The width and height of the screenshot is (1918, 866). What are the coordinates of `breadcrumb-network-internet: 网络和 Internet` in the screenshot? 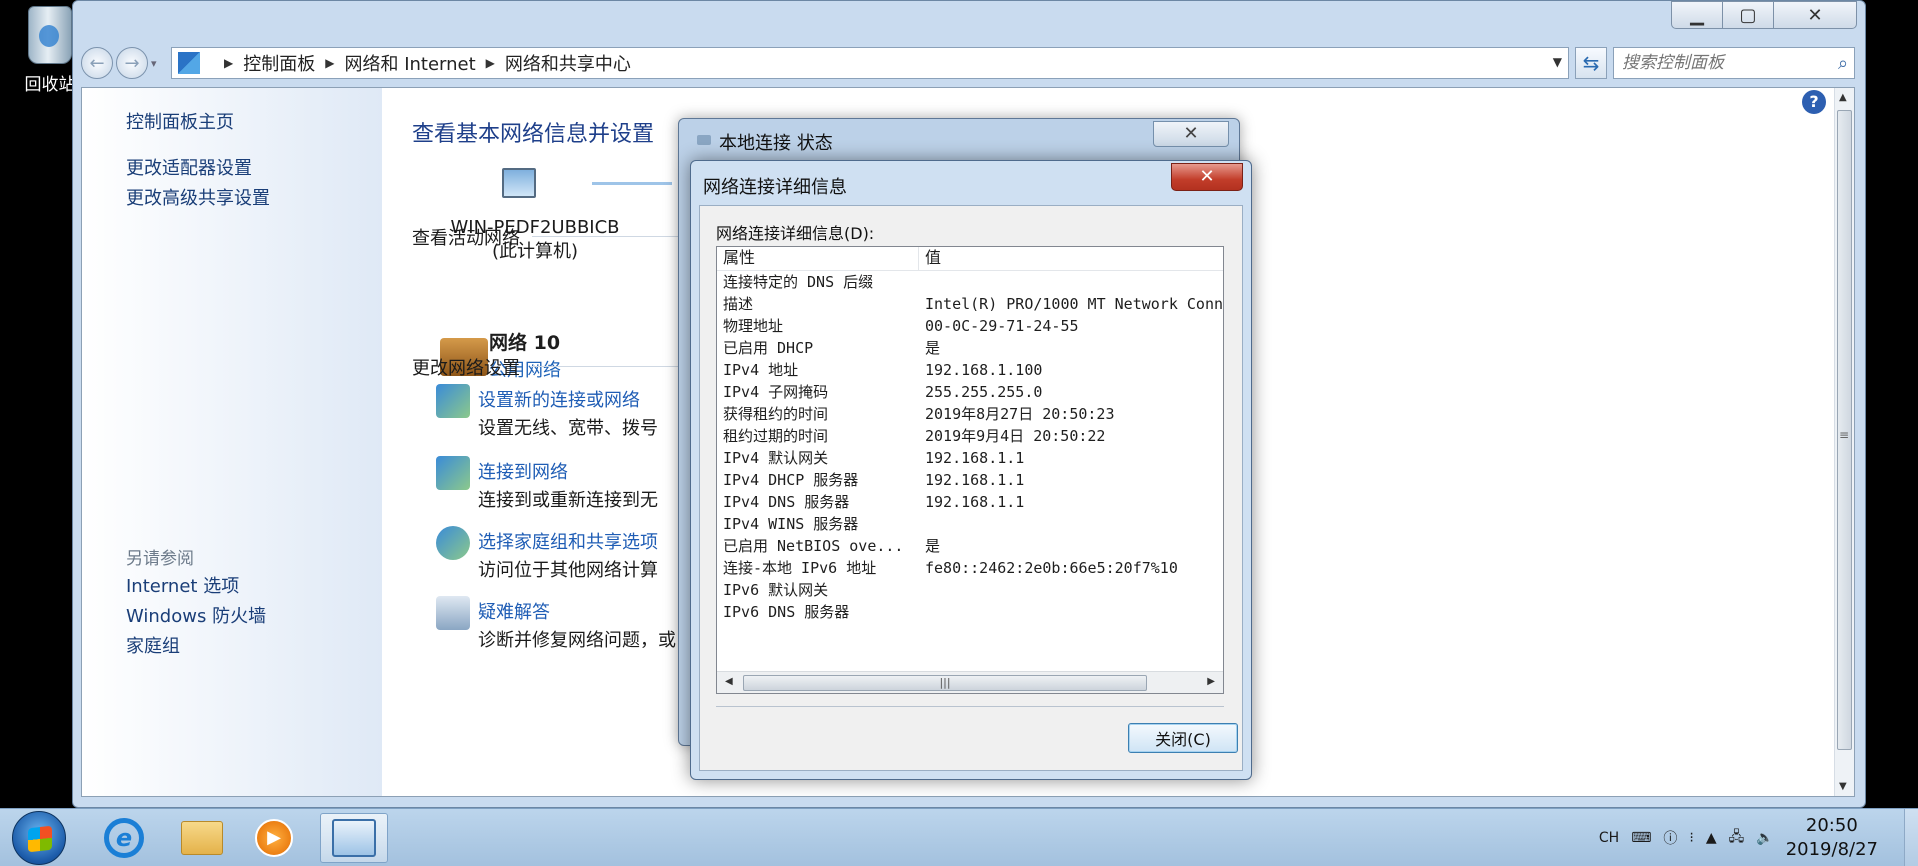 It's located at (409, 63).